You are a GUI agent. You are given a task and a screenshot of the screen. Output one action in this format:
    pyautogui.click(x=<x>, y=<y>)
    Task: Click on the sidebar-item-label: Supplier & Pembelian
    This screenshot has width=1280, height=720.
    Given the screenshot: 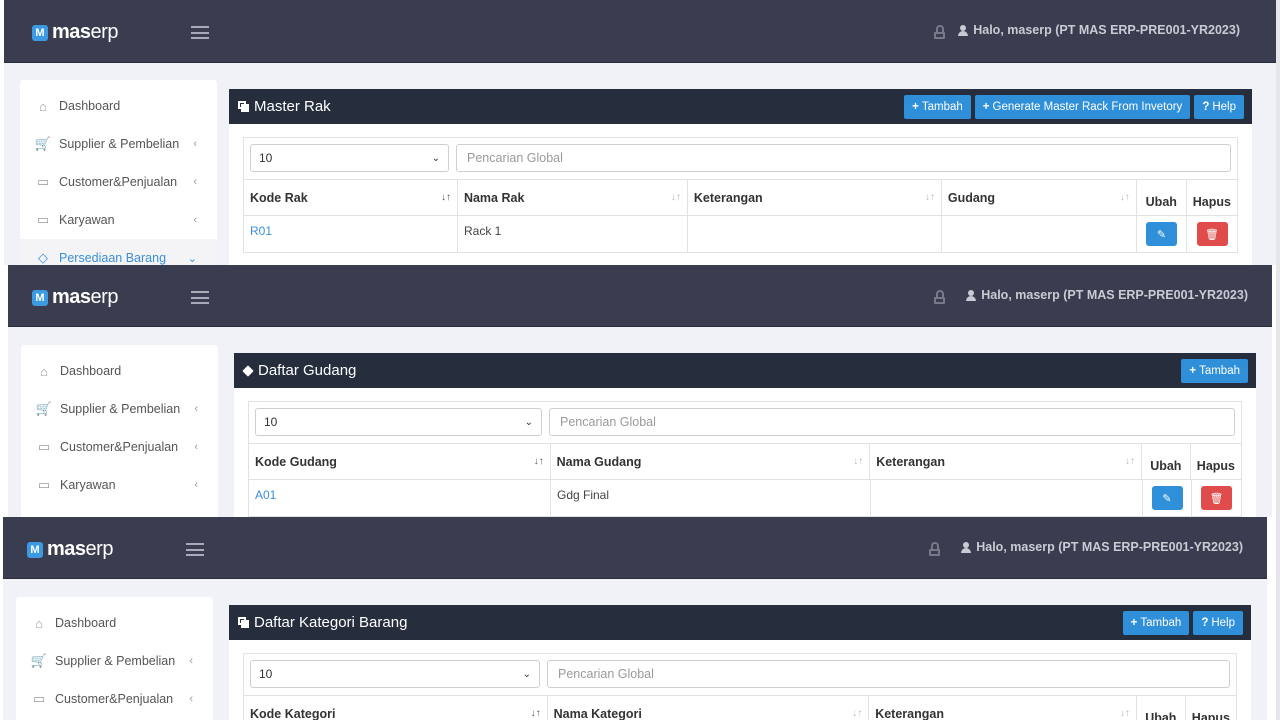 What is the action you would take?
    pyautogui.click(x=115, y=661)
    